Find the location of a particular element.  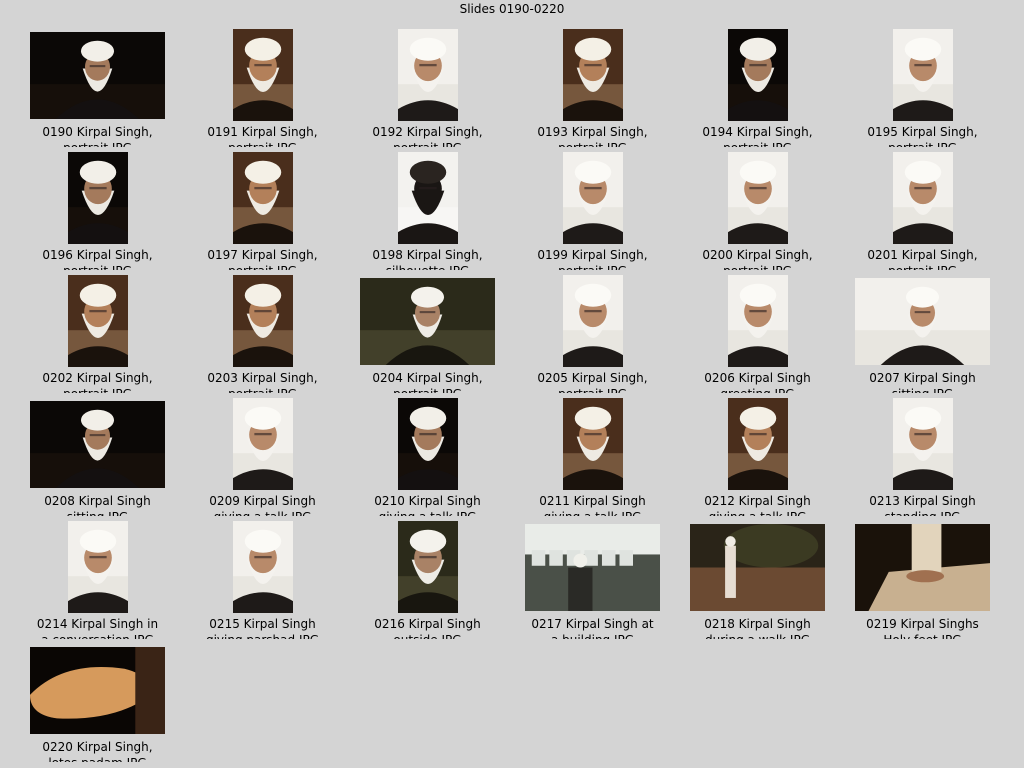

thumbnail-item: 0192 Kirpal Singh, portrait.JPG is located at coordinates (427, 85).